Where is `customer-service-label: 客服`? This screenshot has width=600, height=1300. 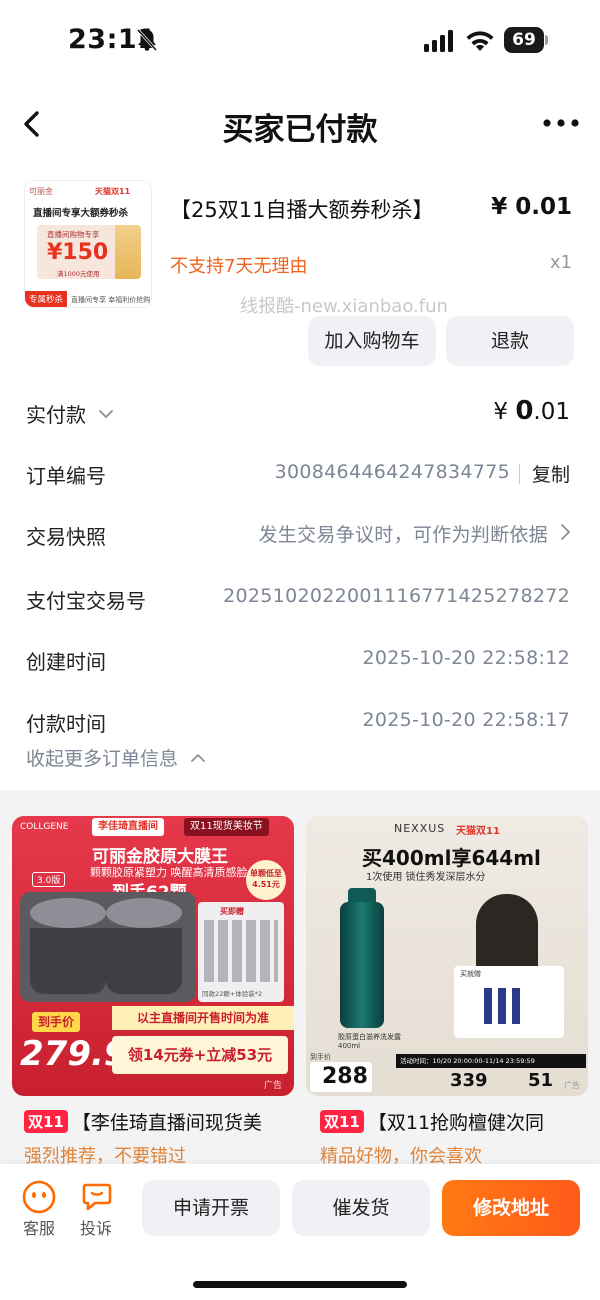
customer-service-label: 客服 is located at coordinates (39, 1227).